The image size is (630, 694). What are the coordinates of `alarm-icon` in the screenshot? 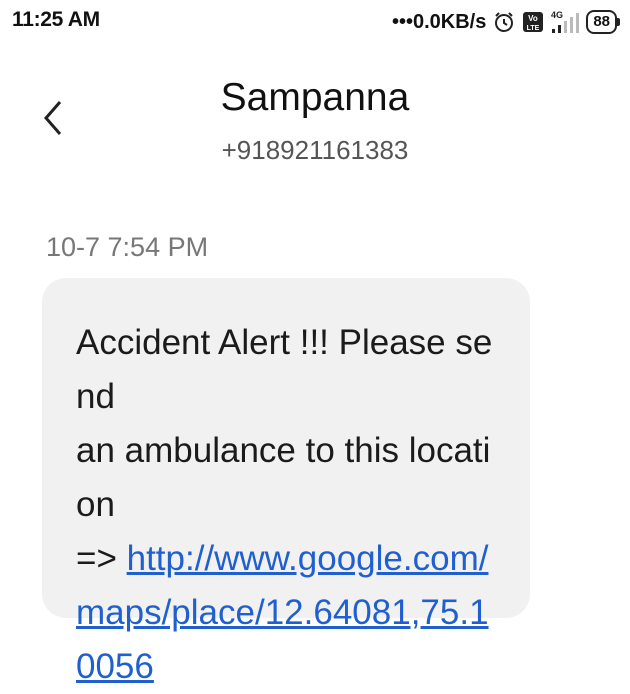 It's located at (504, 22).